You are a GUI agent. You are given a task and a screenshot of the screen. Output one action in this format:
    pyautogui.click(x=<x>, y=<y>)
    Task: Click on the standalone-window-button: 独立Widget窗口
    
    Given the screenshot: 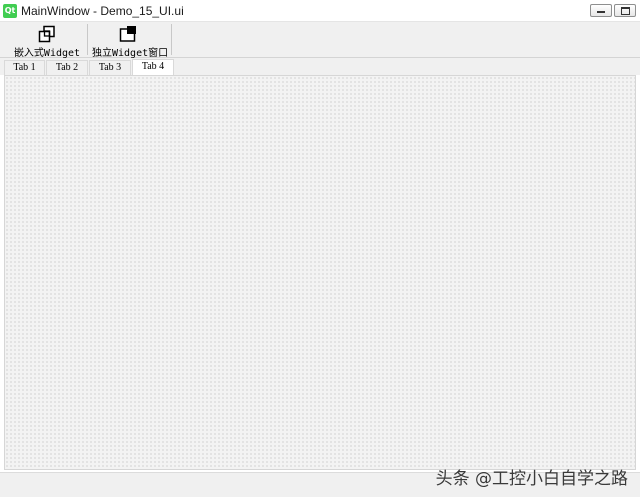 What is the action you would take?
    pyautogui.click(x=130, y=41)
    